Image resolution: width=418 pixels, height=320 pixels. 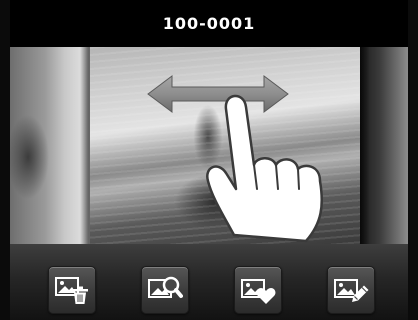 What do you see at coordinates (384, 145) in the screenshot?
I see `next-image` at bounding box center [384, 145].